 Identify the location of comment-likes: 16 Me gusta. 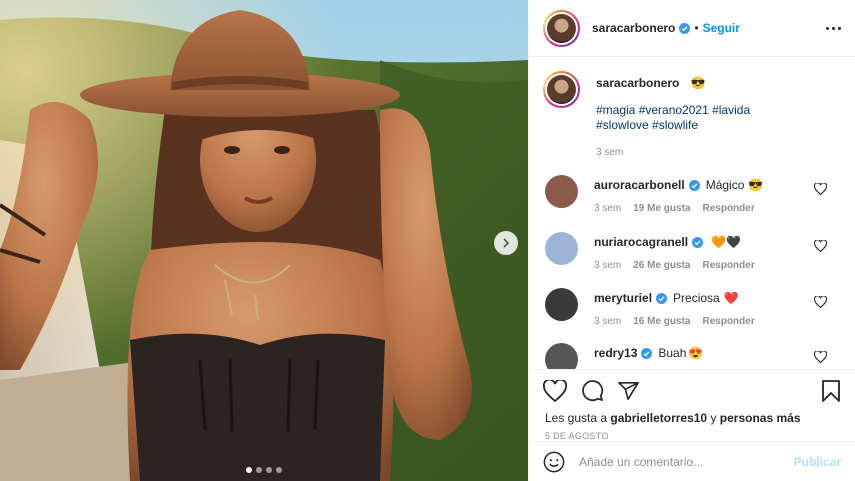
(661, 321).